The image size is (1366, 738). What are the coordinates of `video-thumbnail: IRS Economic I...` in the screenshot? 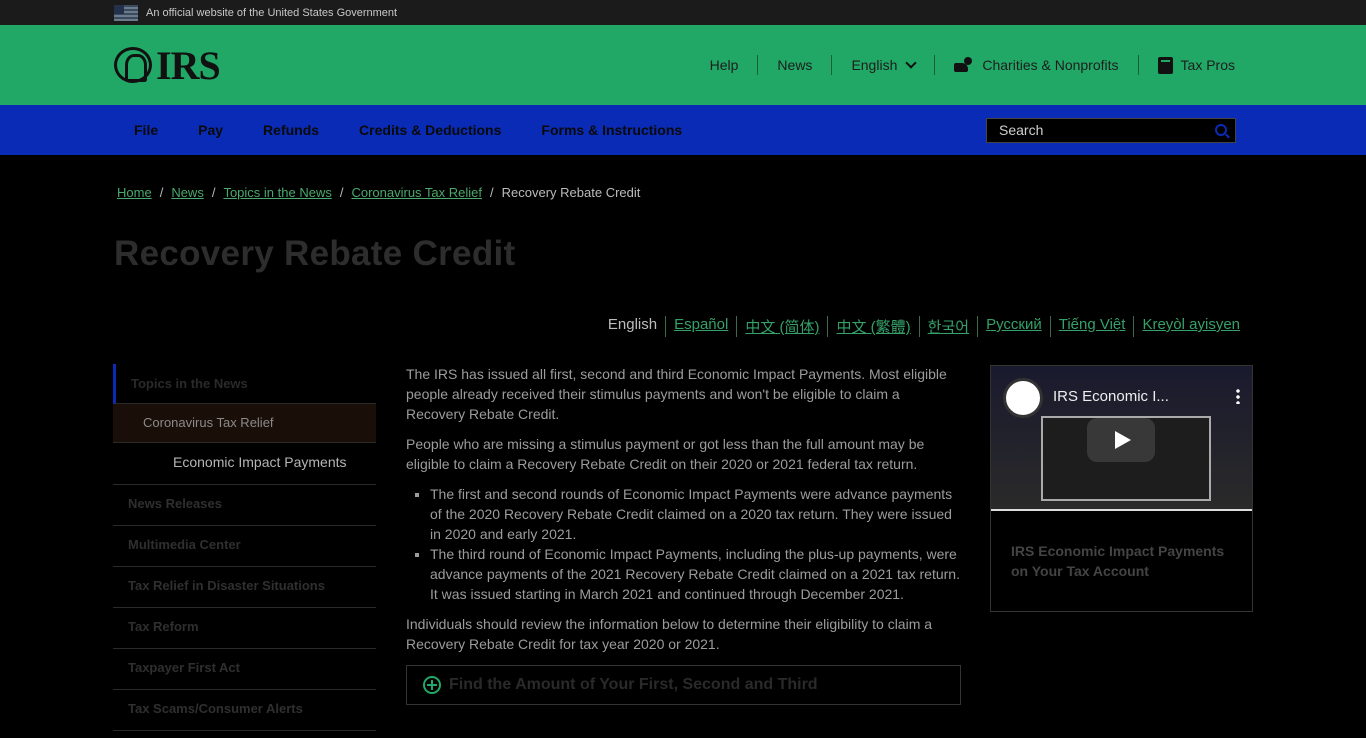 It's located at (1121, 438).